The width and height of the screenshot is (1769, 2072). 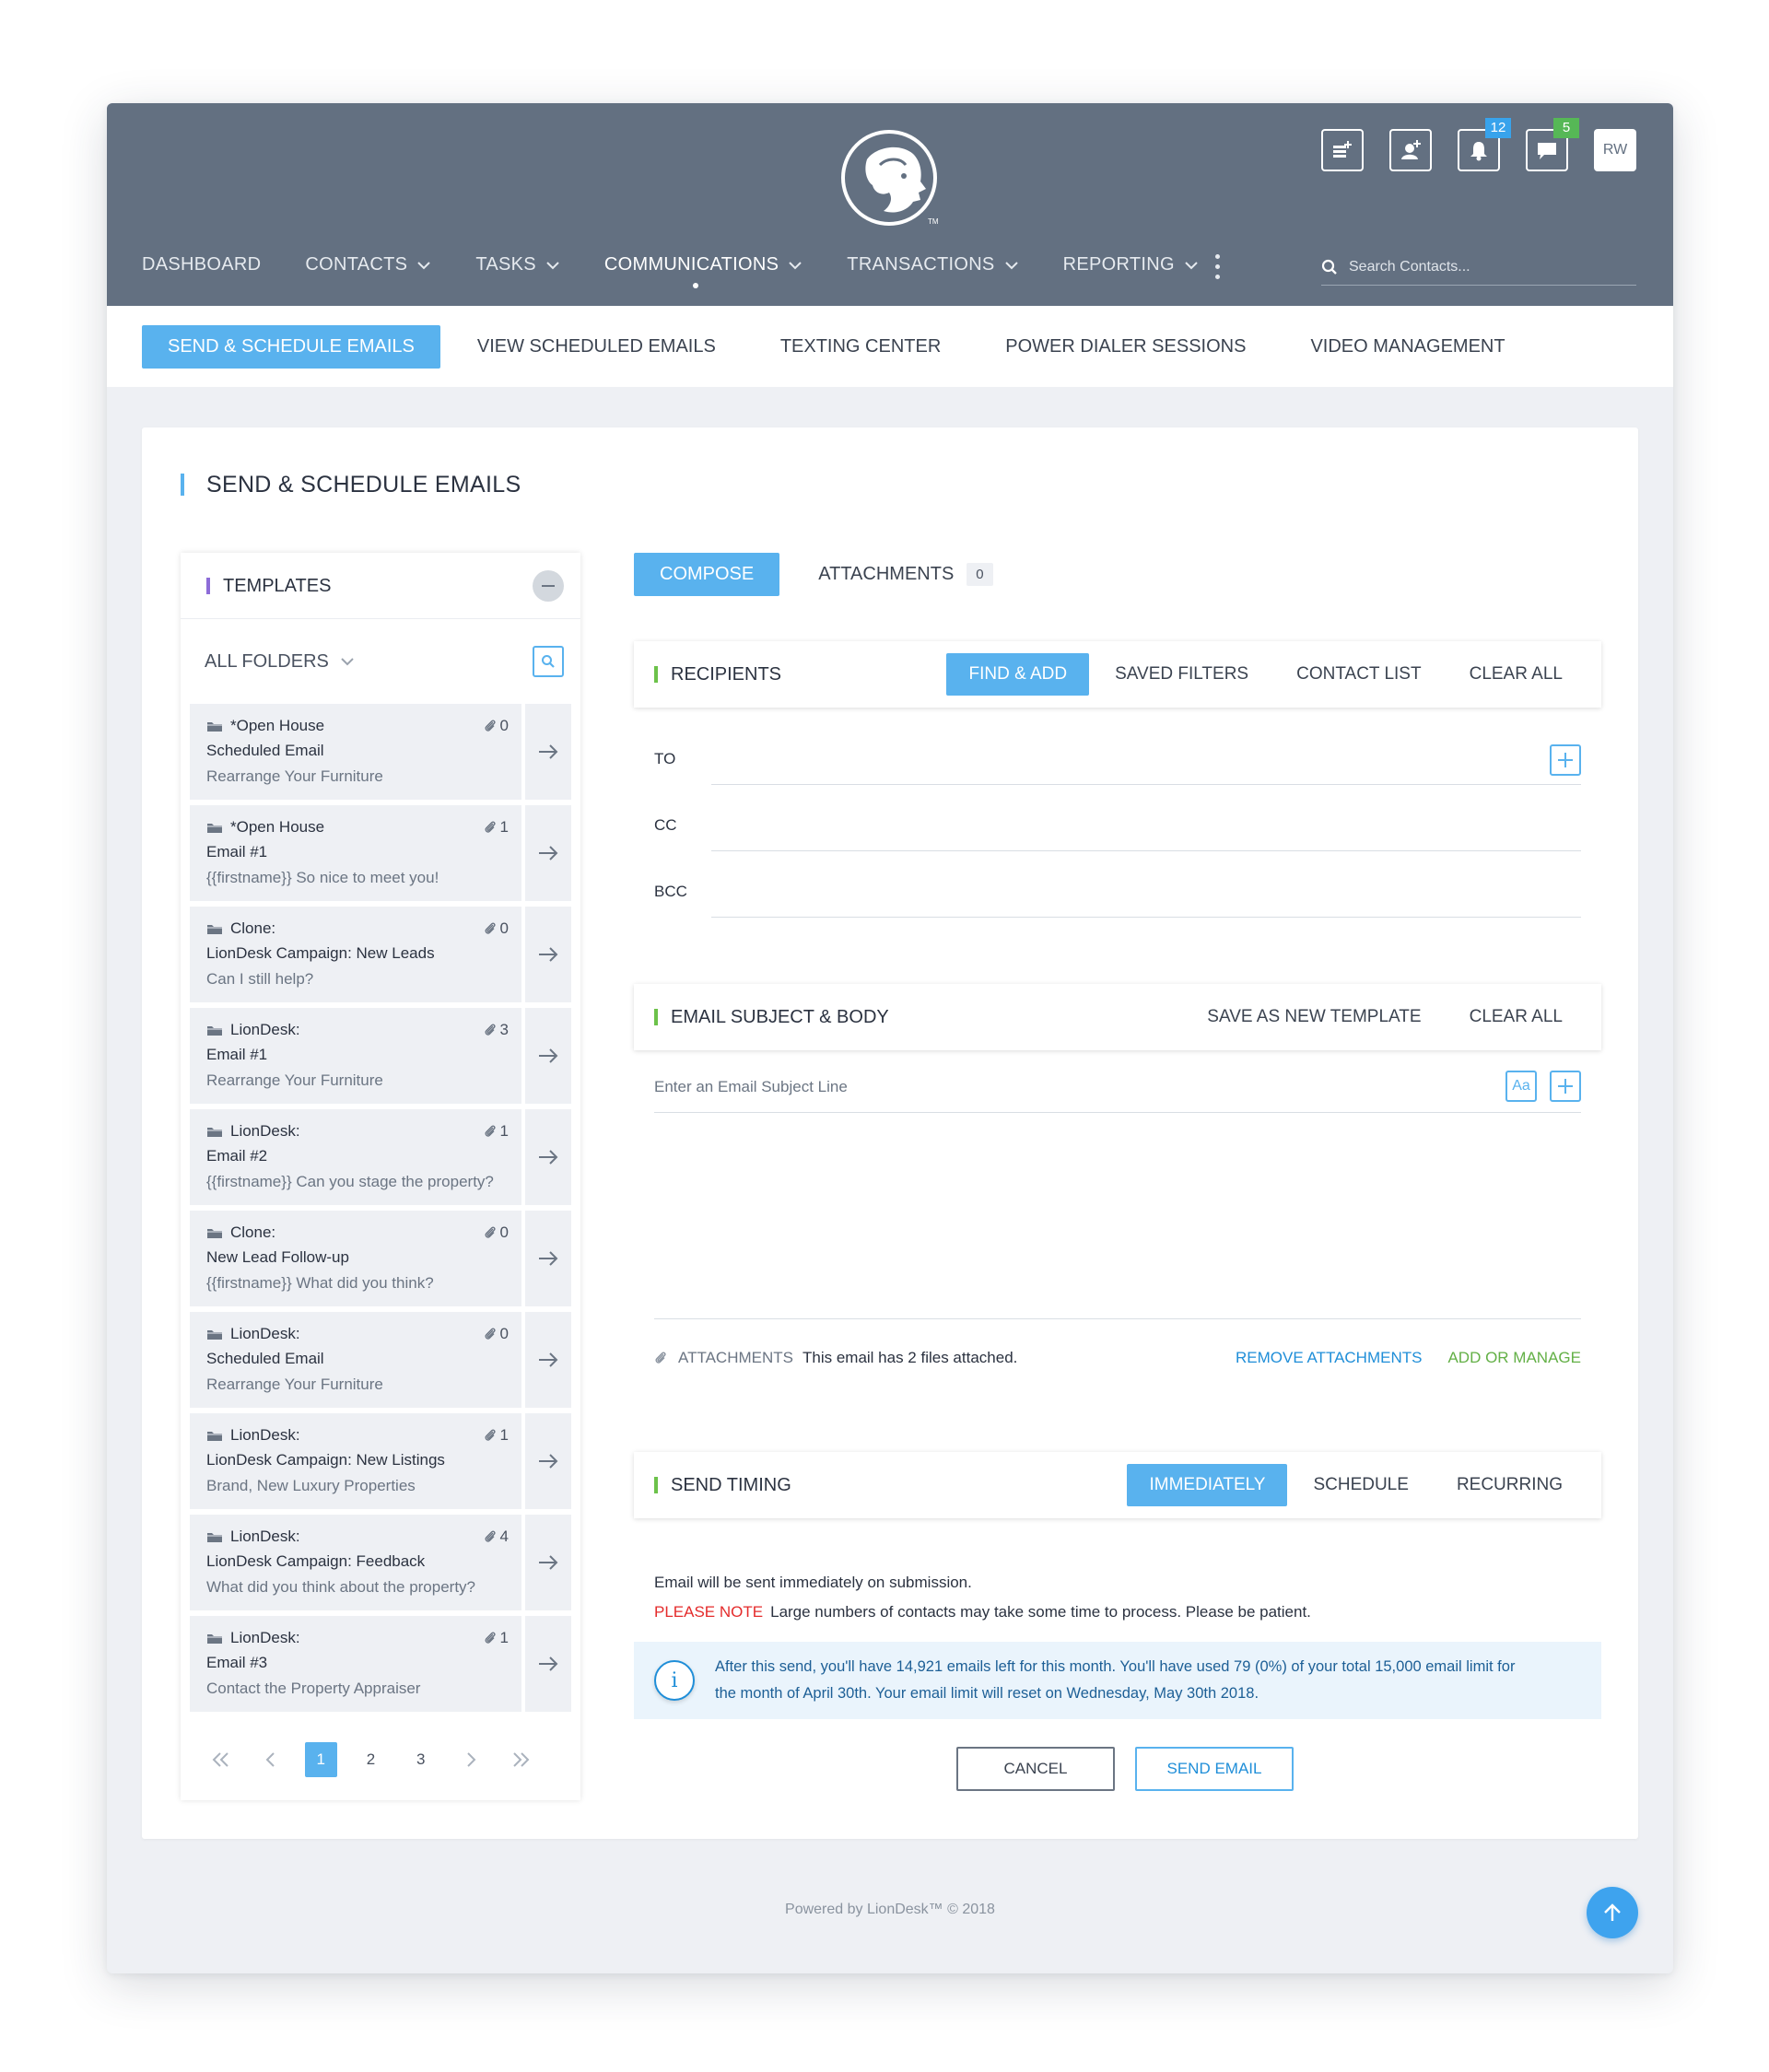 I want to click on cc-input, so click(x=1146, y=827).